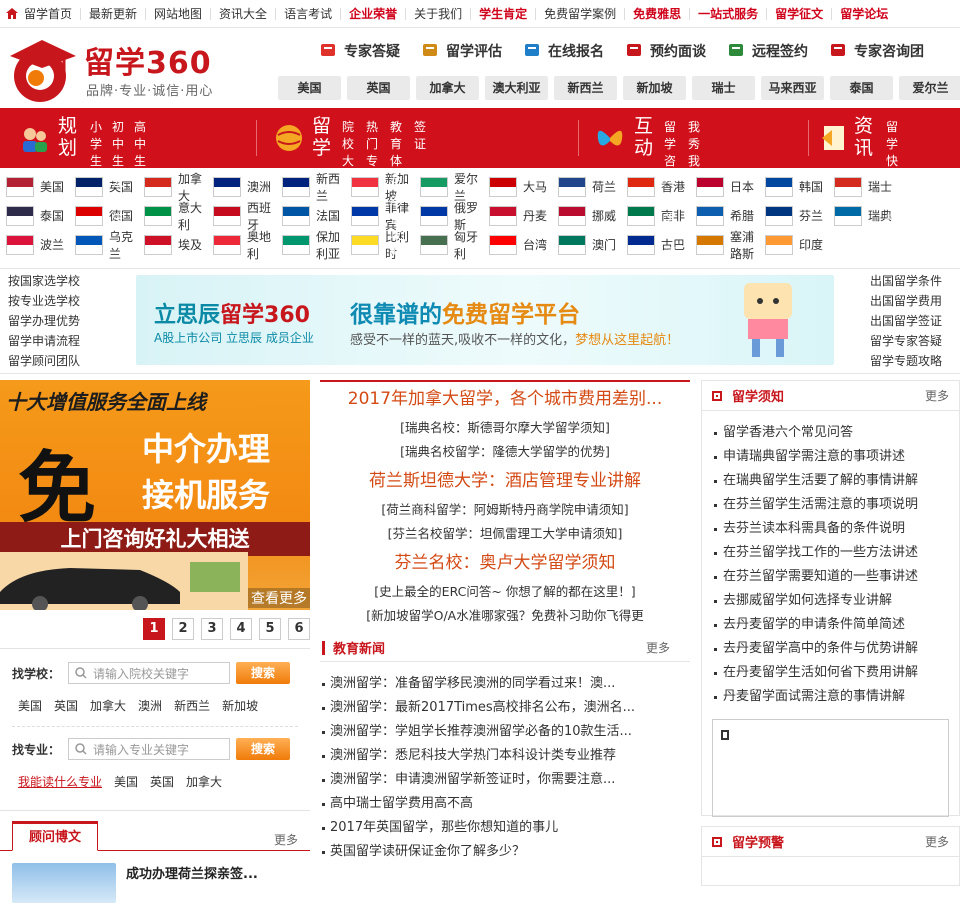 This screenshot has width=960, height=903. I want to click on country-tab: 爱尔兰, so click(929, 88).